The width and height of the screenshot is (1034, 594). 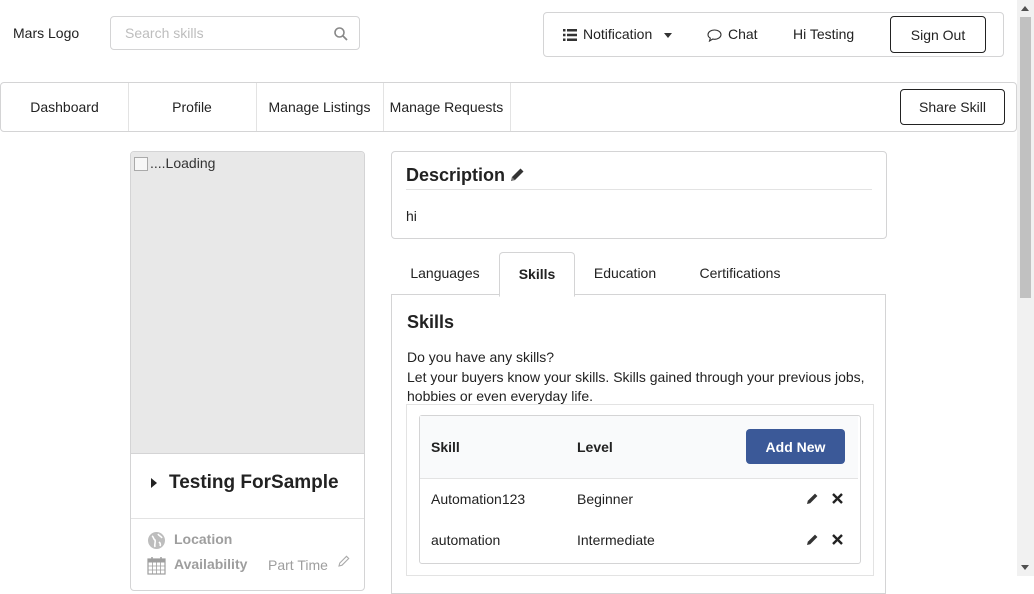 I want to click on tab-certifications: Certifications, so click(x=740, y=273).